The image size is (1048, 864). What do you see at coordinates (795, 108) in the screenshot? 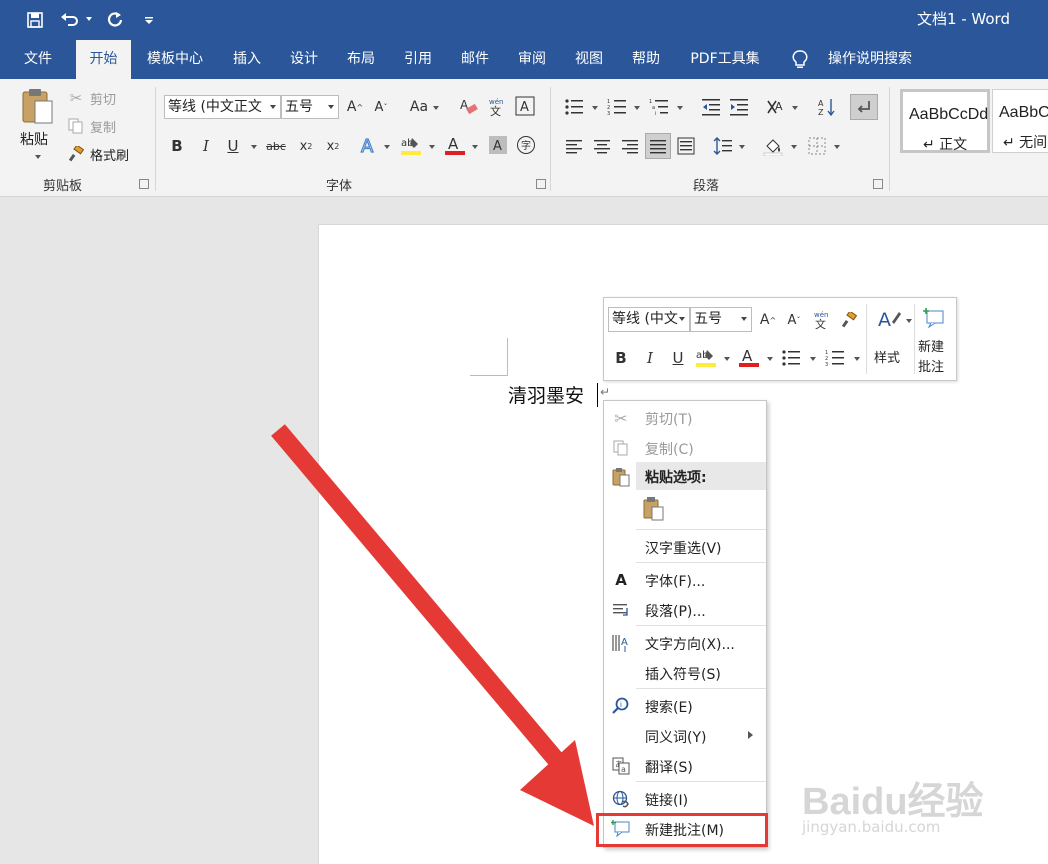
I see `chinese-layout-dropdown-icon` at bounding box center [795, 108].